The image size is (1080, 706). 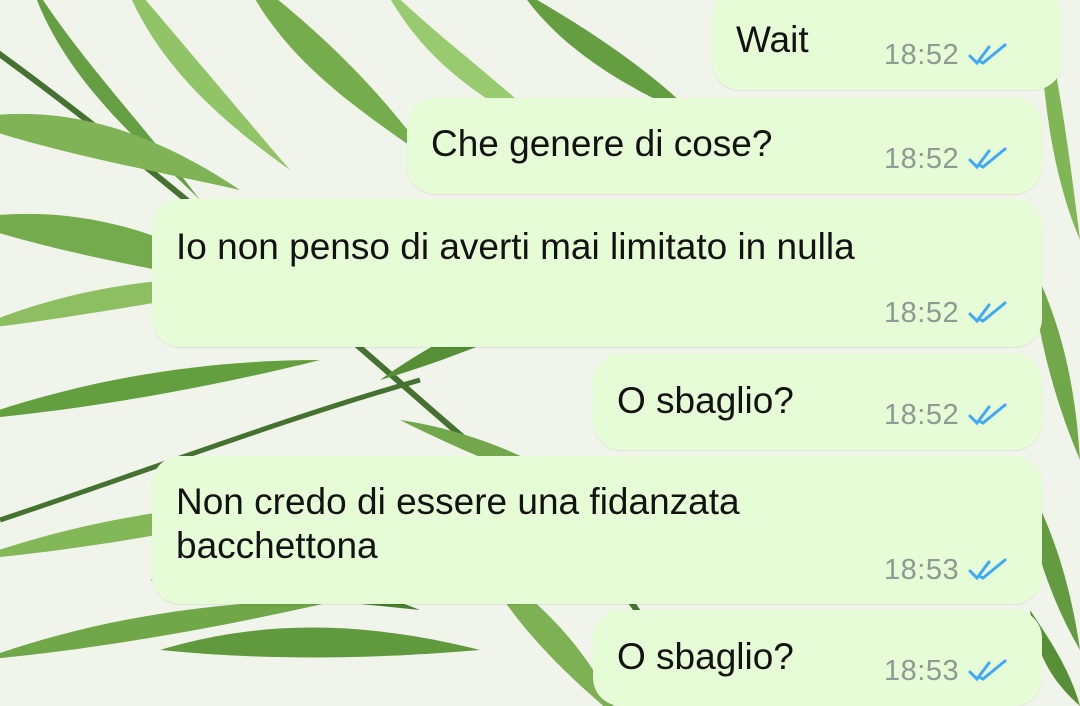 What do you see at coordinates (602, 143) in the screenshot?
I see `message-text: Che genere di cose?` at bounding box center [602, 143].